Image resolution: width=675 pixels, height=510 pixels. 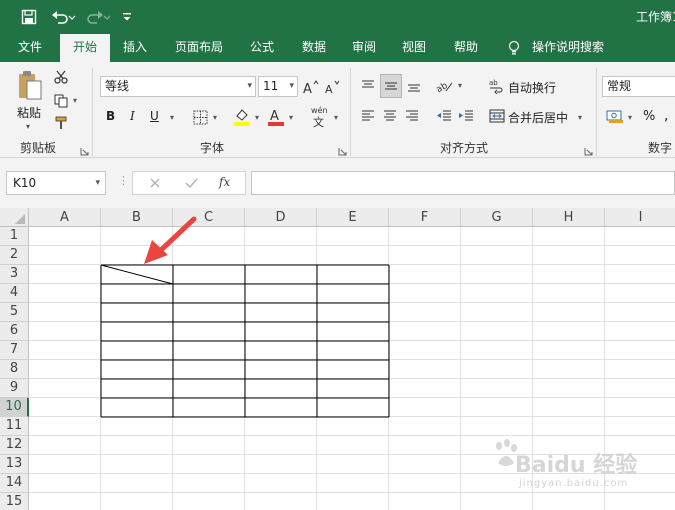 I want to click on font-launcher-icon, so click(x=342, y=150).